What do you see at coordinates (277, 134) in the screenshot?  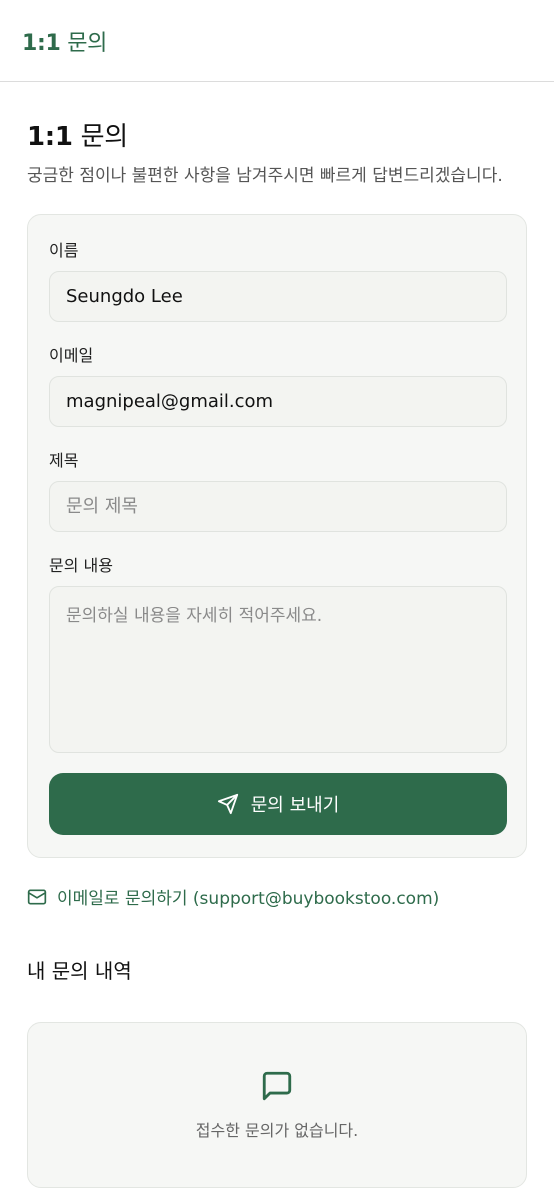 I see `page-title: 1:1 문의` at bounding box center [277, 134].